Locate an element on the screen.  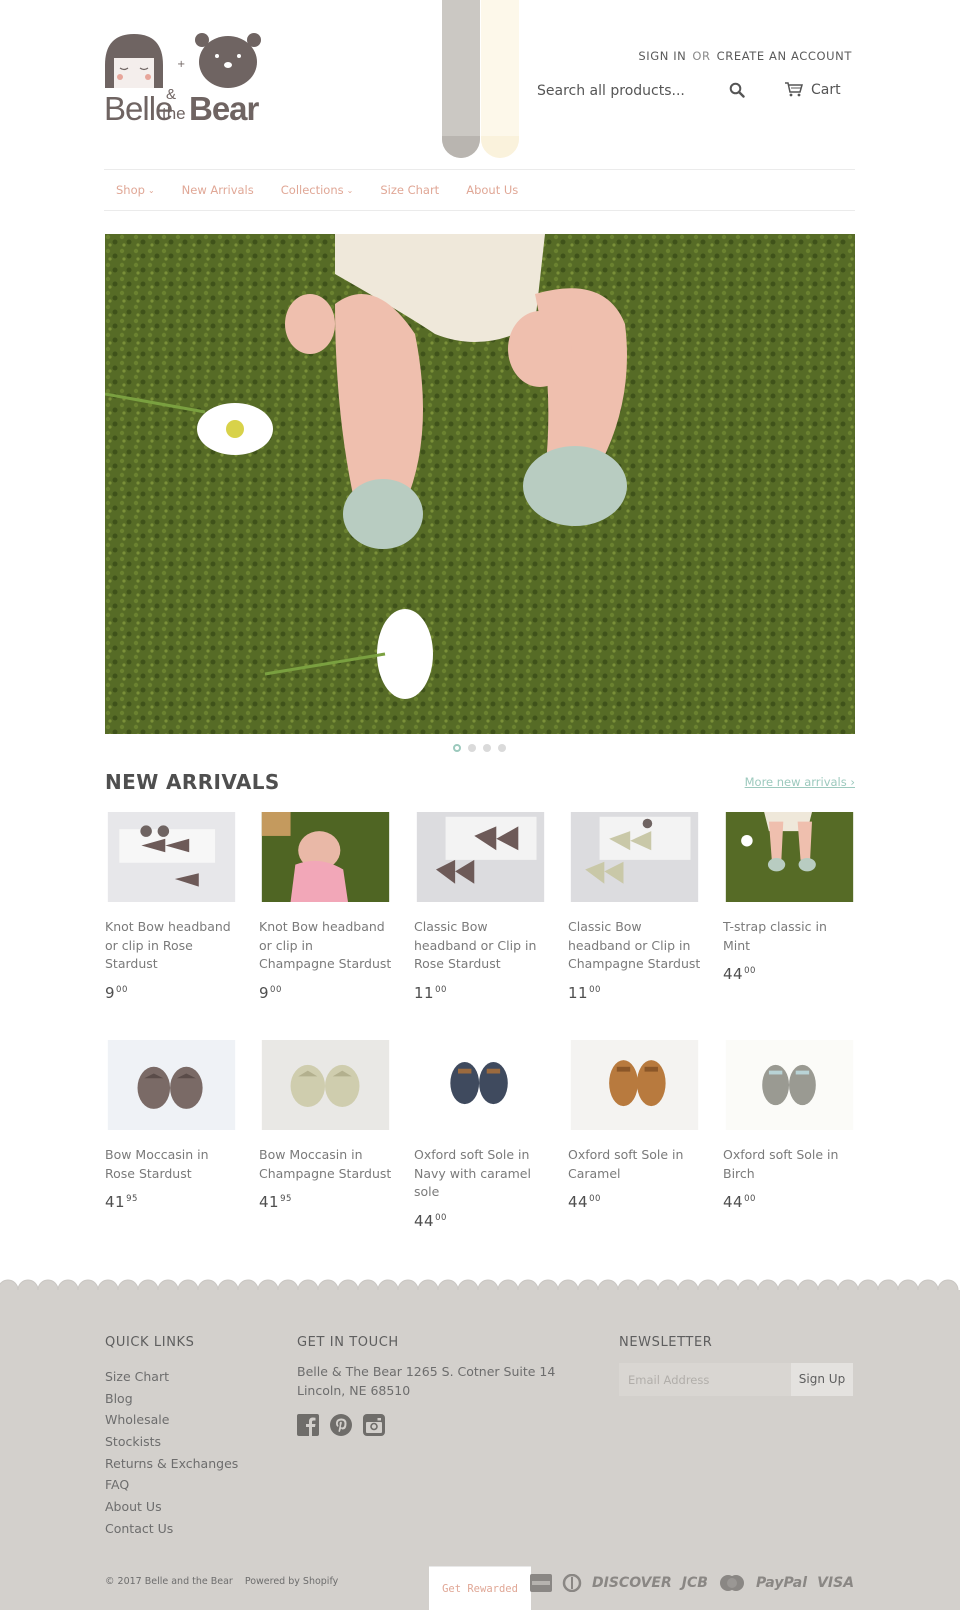
site-logo: + Belle & the Bear is located at coordinates (182, 80).